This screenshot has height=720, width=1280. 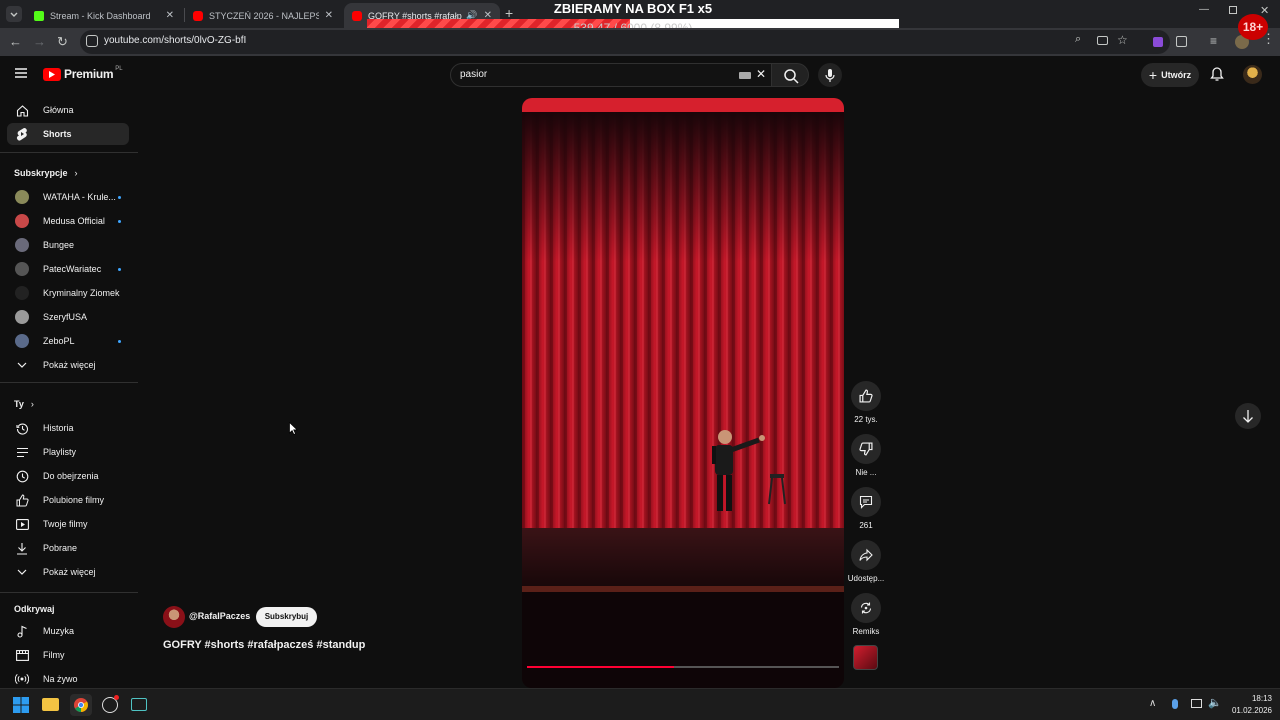 I want to click on sidebar-item-shorts: Shorts, so click(x=68, y=134).